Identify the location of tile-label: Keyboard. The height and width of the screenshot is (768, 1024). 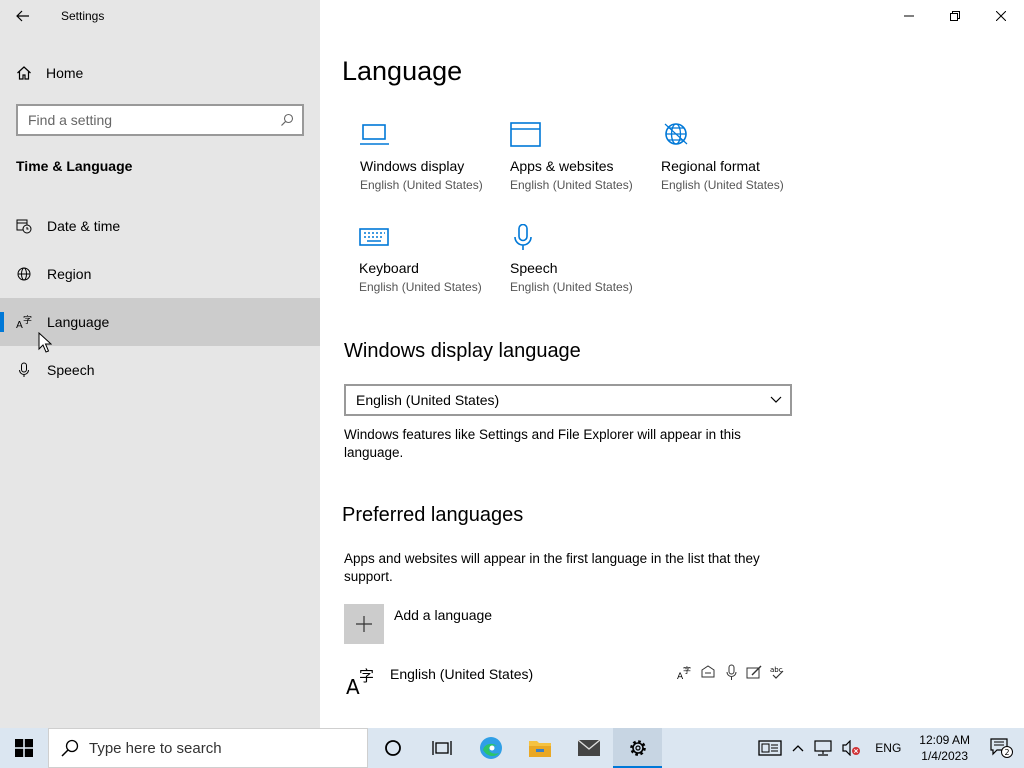
(389, 268).